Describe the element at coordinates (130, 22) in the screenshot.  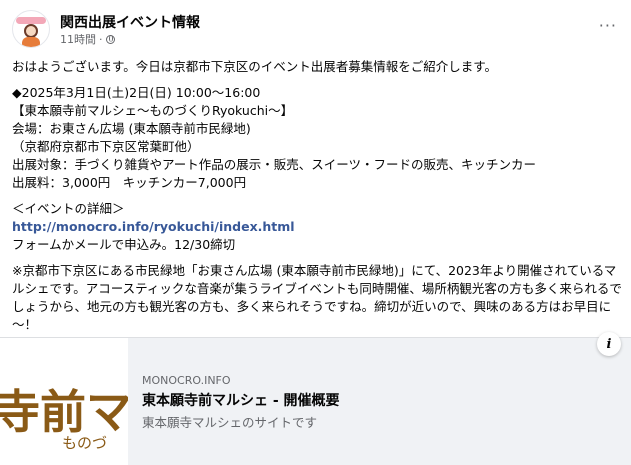
I see `page-name: 関西出展イベント情報` at that location.